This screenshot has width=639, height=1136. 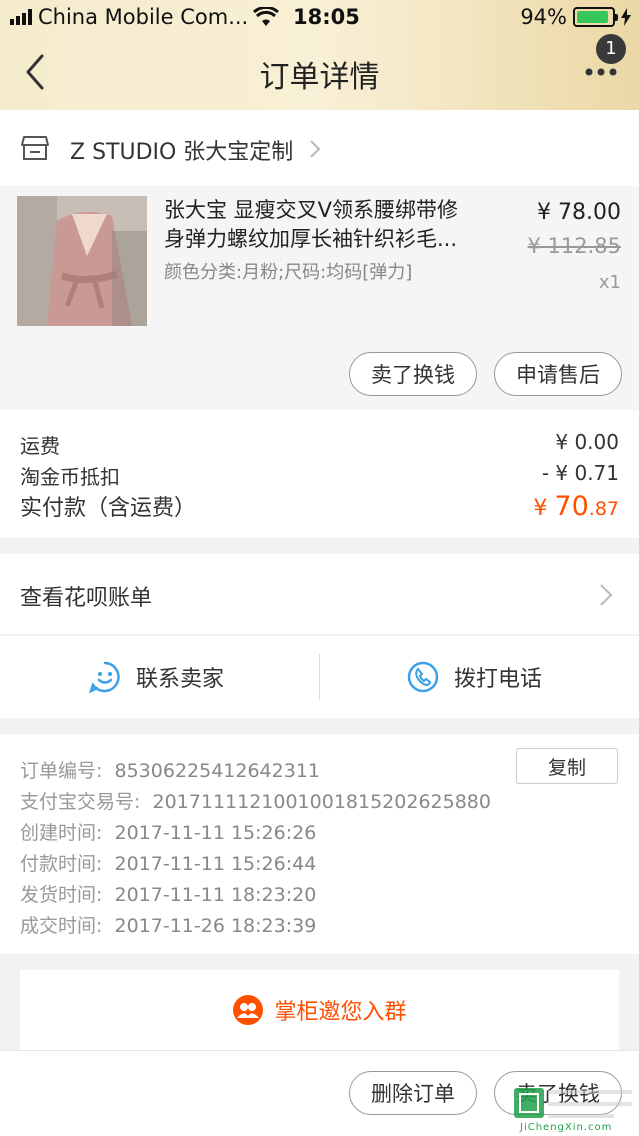 What do you see at coordinates (567, 766) in the screenshot?
I see `copy-button: 复制` at bounding box center [567, 766].